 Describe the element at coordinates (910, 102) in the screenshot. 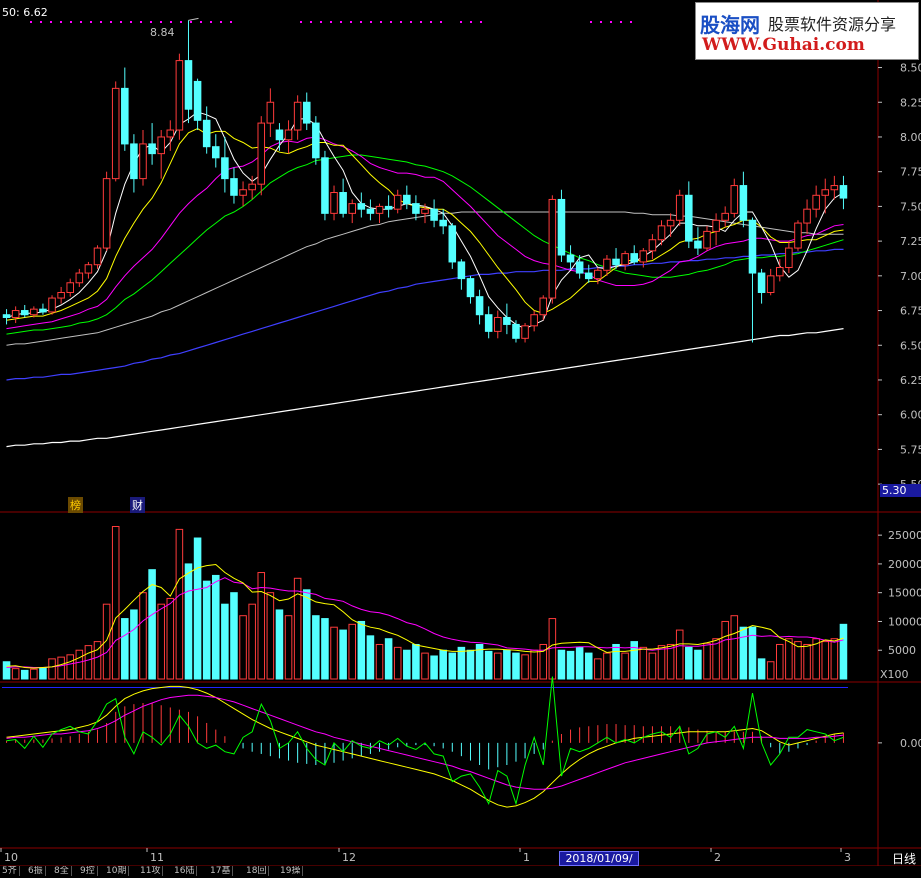

I see `price-tick-label: 8.25` at that location.